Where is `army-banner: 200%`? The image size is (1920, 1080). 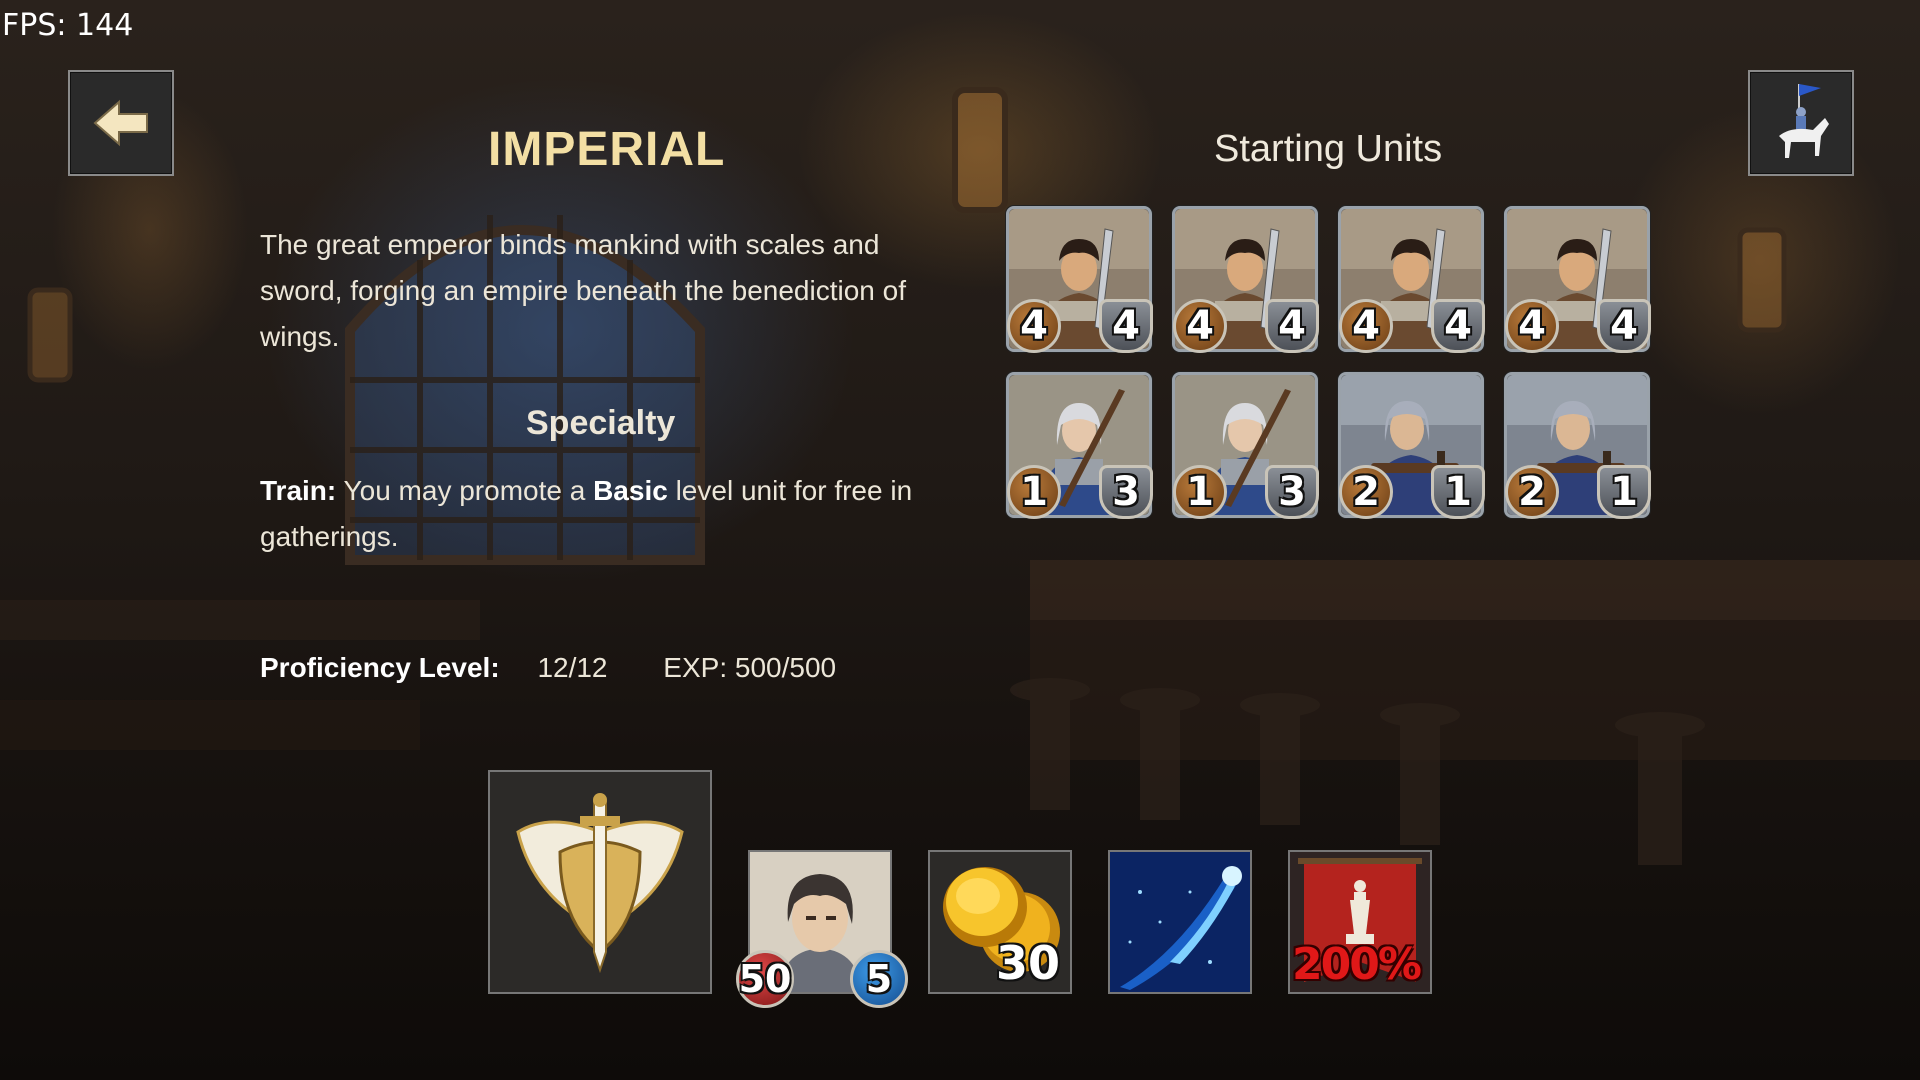 army-banner: 200% is located at coordinates (1360, 922).